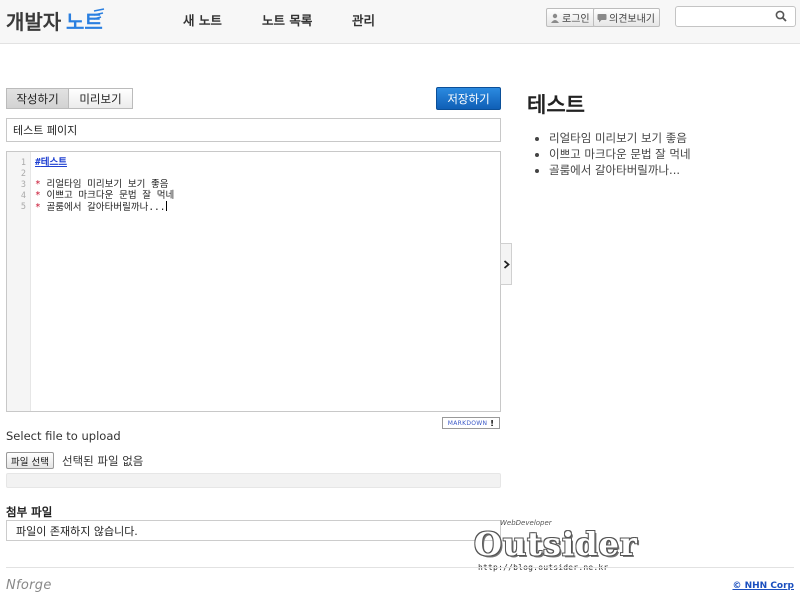 Image resolution: width=800 pixels, height=600 pixels. I want to click on markdown-badge: MARKDOWN !, so click(471, 423).